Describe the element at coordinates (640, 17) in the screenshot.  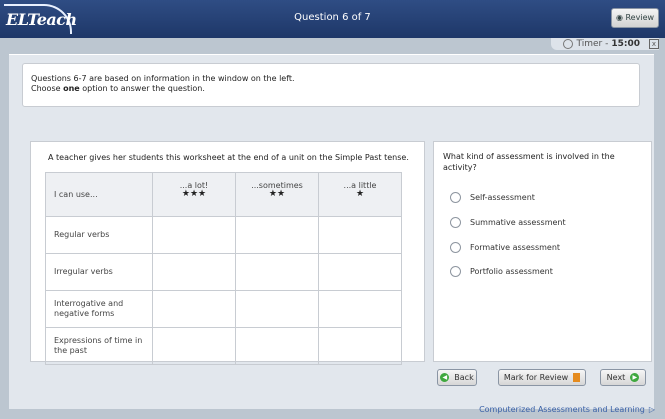
I see `review-label: Review` at that location.